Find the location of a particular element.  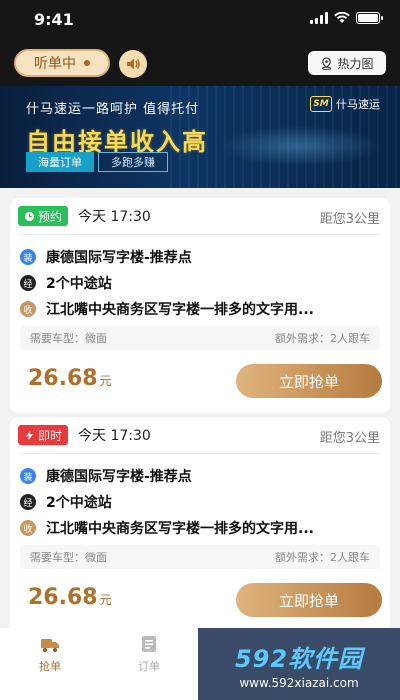

listening-dot-icon is located at coordinates (87, 63).